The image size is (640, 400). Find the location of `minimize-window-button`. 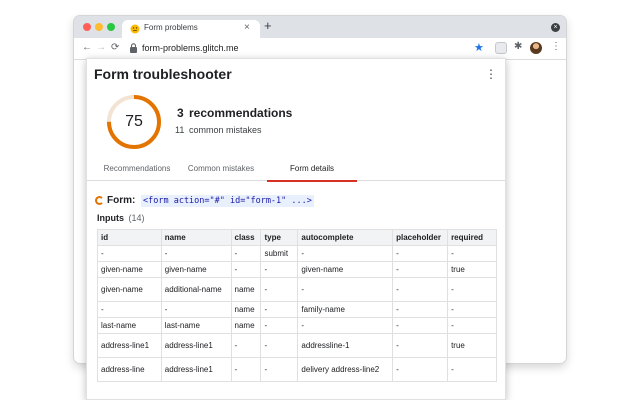

minimize-window-button is located at coordinates (99, 27).